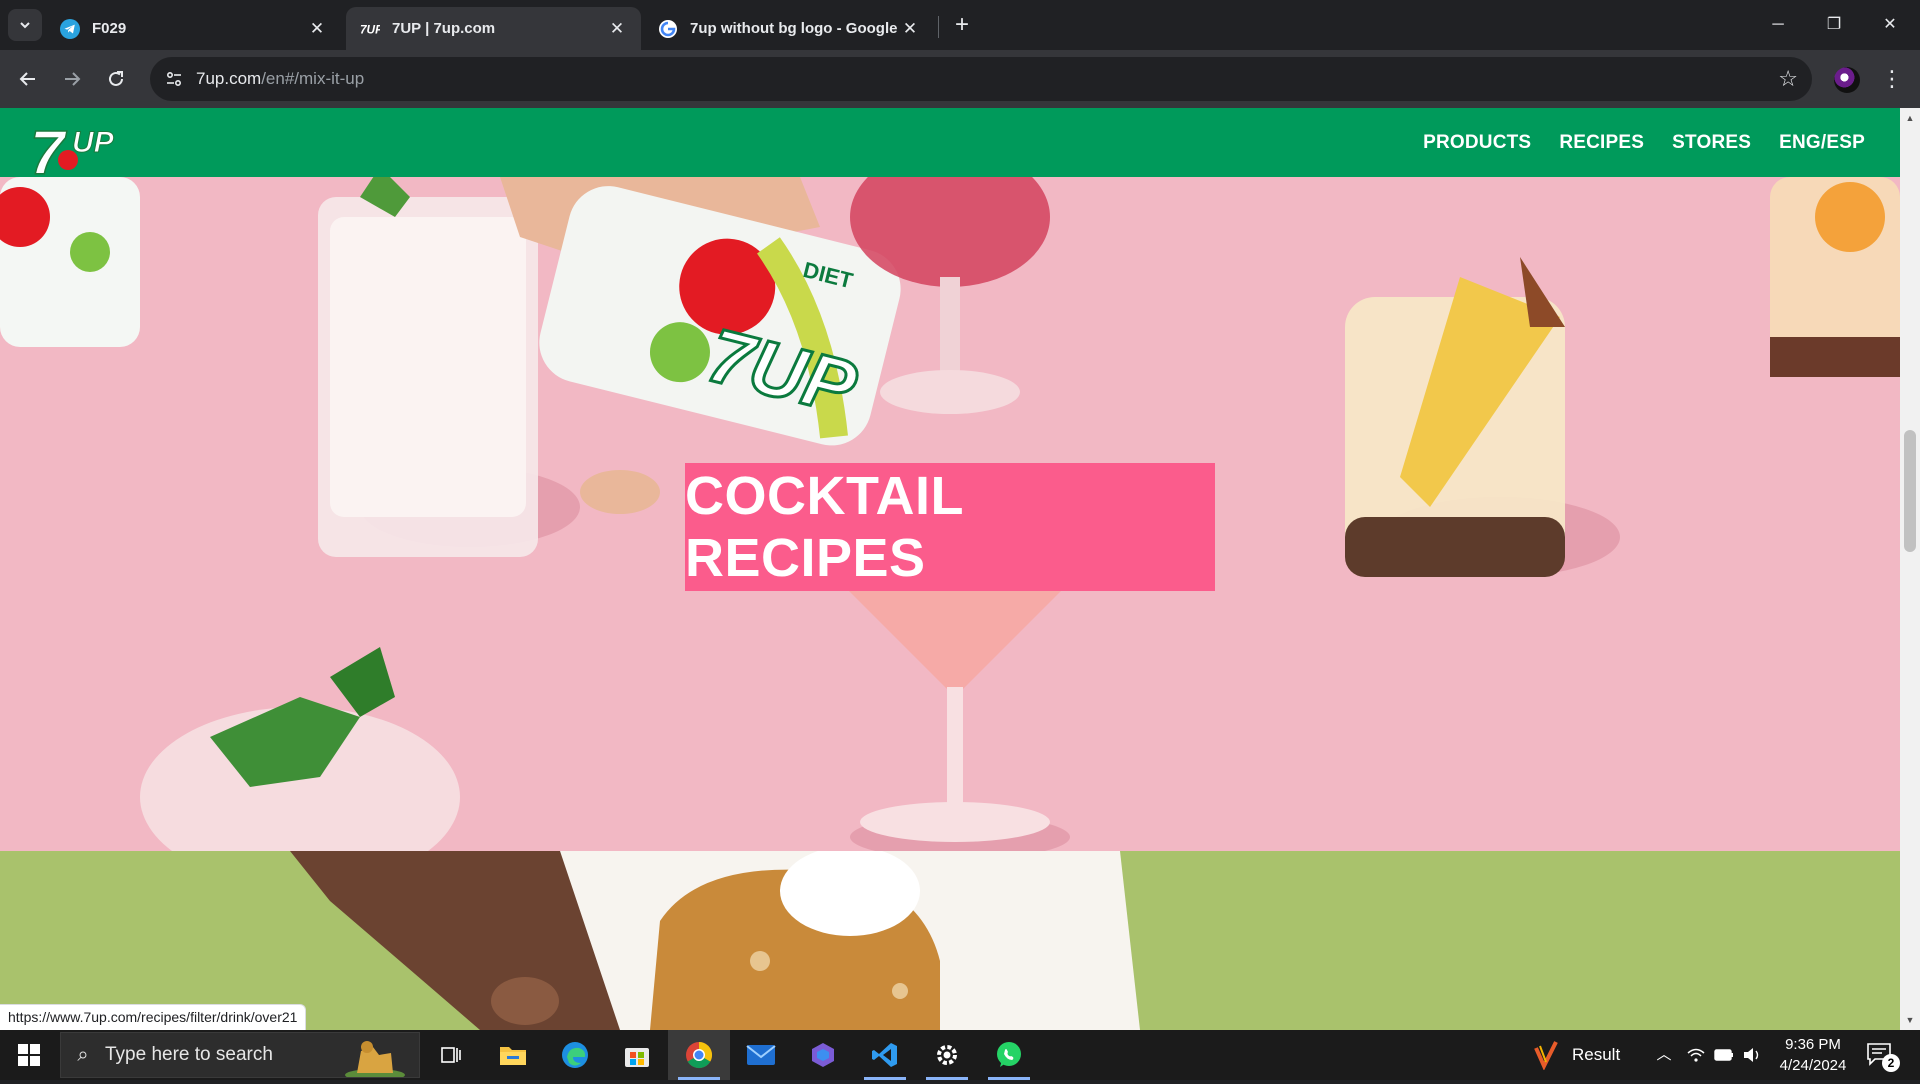  I want to click on new-tab-button: +, so click(962, 25).